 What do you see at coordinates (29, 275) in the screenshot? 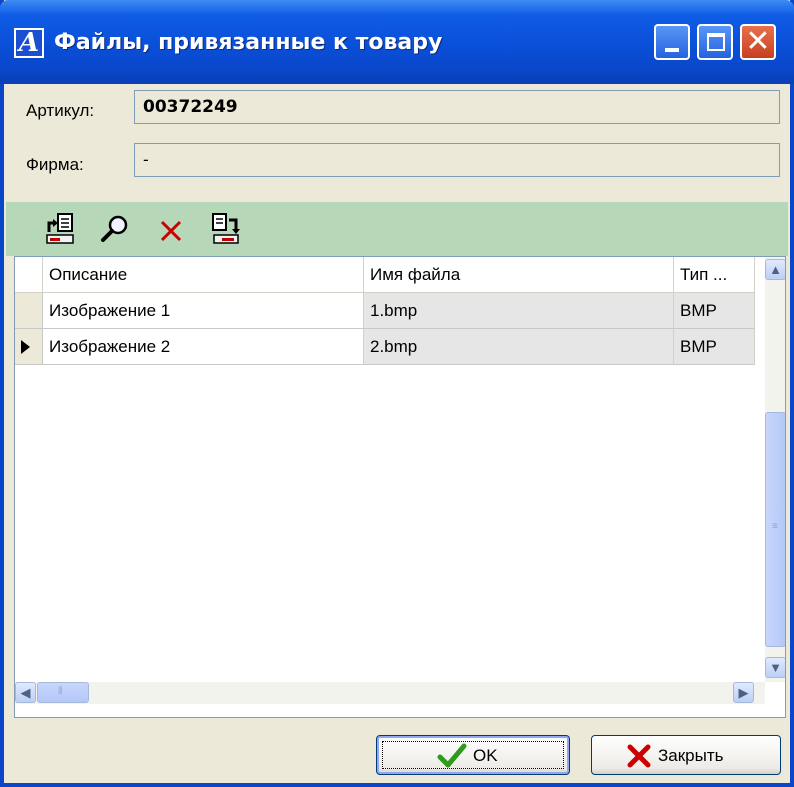
I see `row-indicator-header` at bounding box center [29, 275].